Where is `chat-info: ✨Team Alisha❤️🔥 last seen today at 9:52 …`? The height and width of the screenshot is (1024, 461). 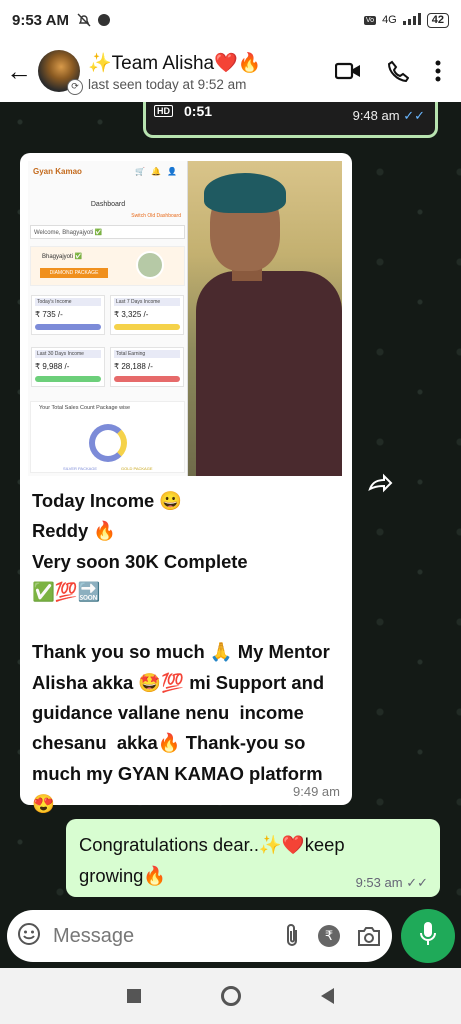 chat-info: ✨Team Alisha❤️🔥 last seen today at 9:52 … is located at coordinates (211, 71).